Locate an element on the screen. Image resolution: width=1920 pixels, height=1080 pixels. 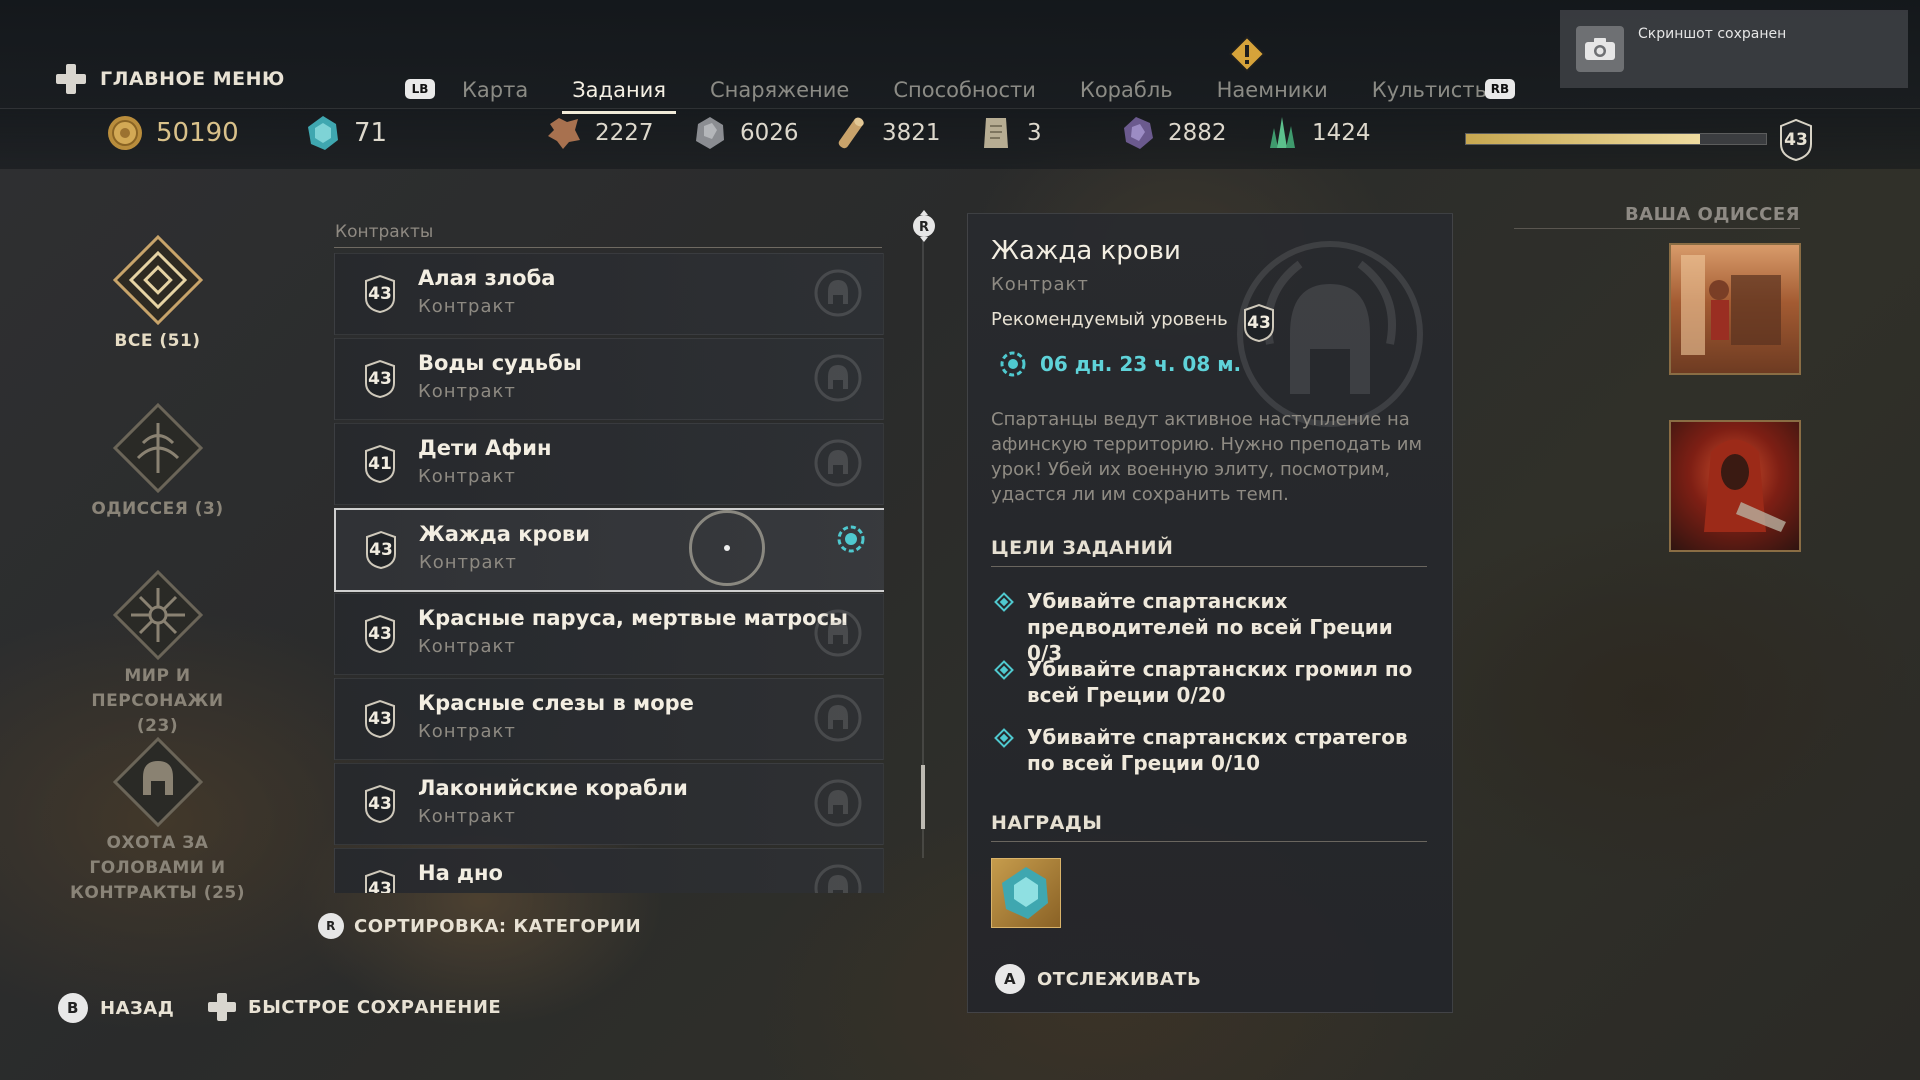
quest-item: 41 Дети Афин Контракт is located at coordinates (609, 464).